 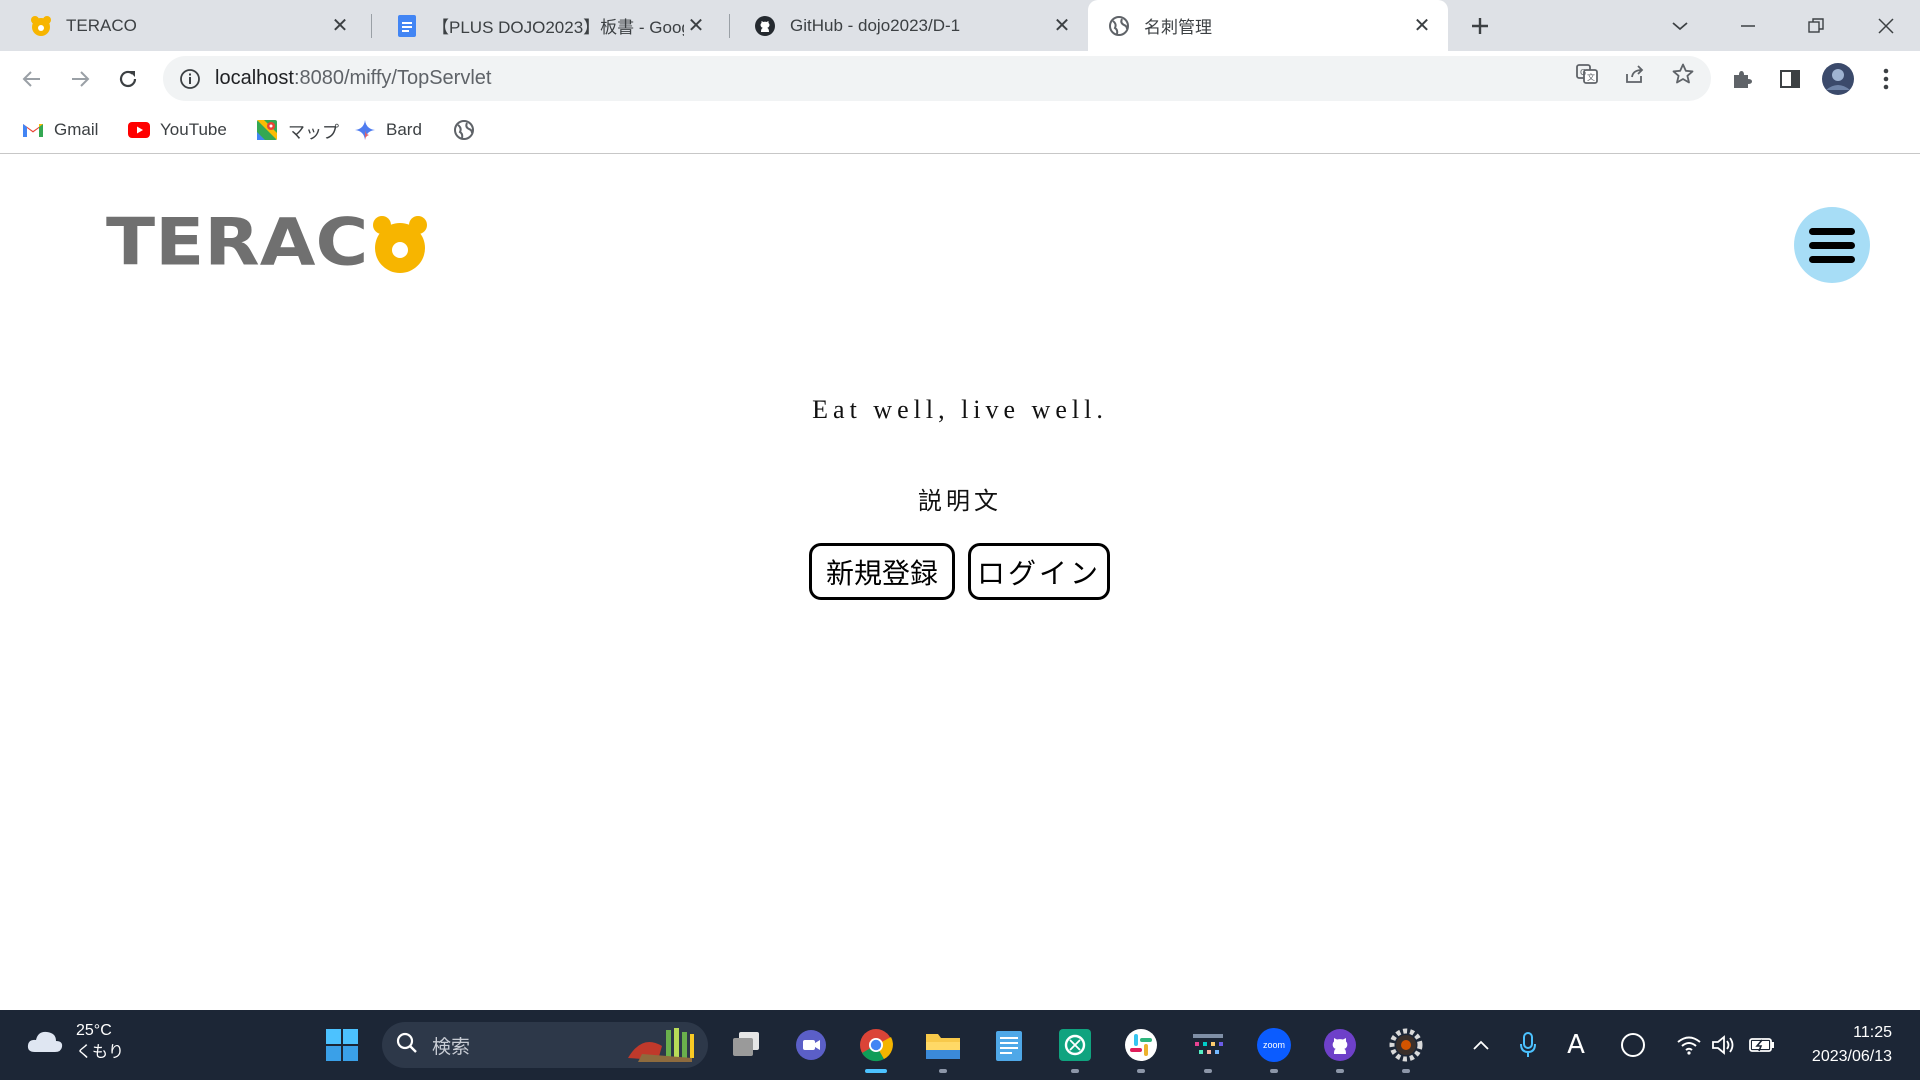 I want to click on task-view-icon, so click(x=746, y=1045).